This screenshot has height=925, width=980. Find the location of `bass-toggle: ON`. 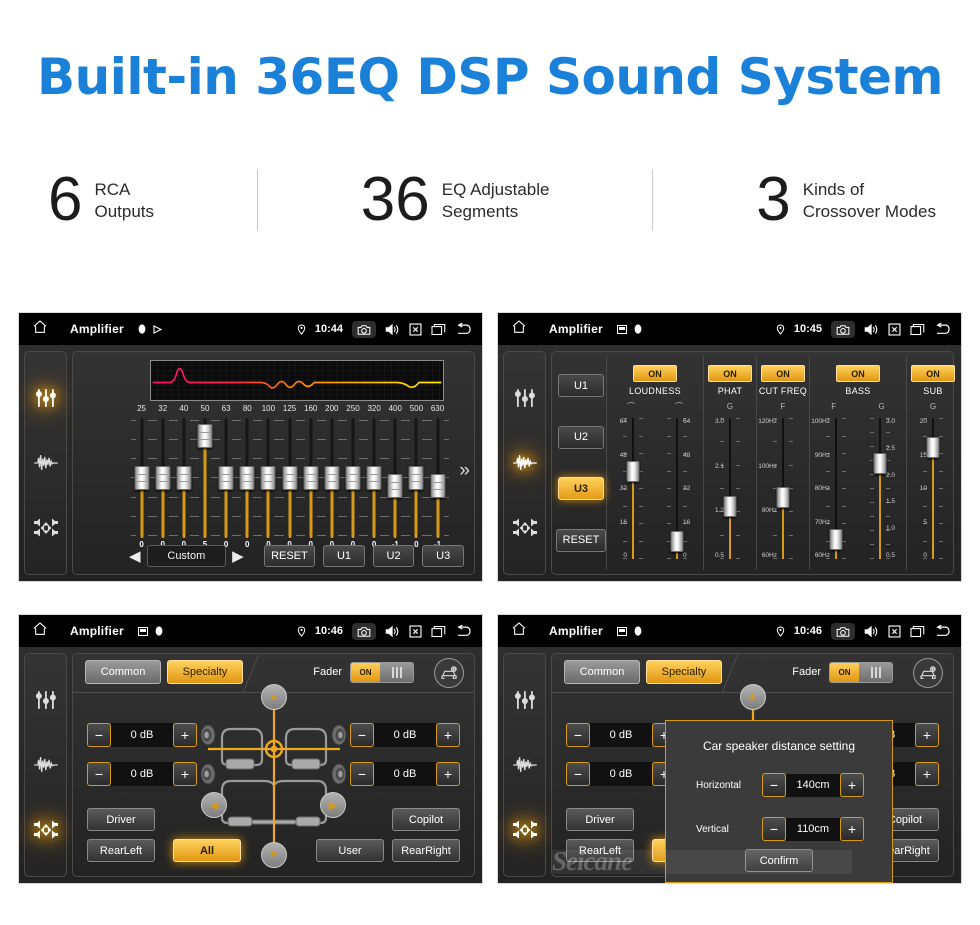

bass-toggle: ON is located at coordinates (858, 373).